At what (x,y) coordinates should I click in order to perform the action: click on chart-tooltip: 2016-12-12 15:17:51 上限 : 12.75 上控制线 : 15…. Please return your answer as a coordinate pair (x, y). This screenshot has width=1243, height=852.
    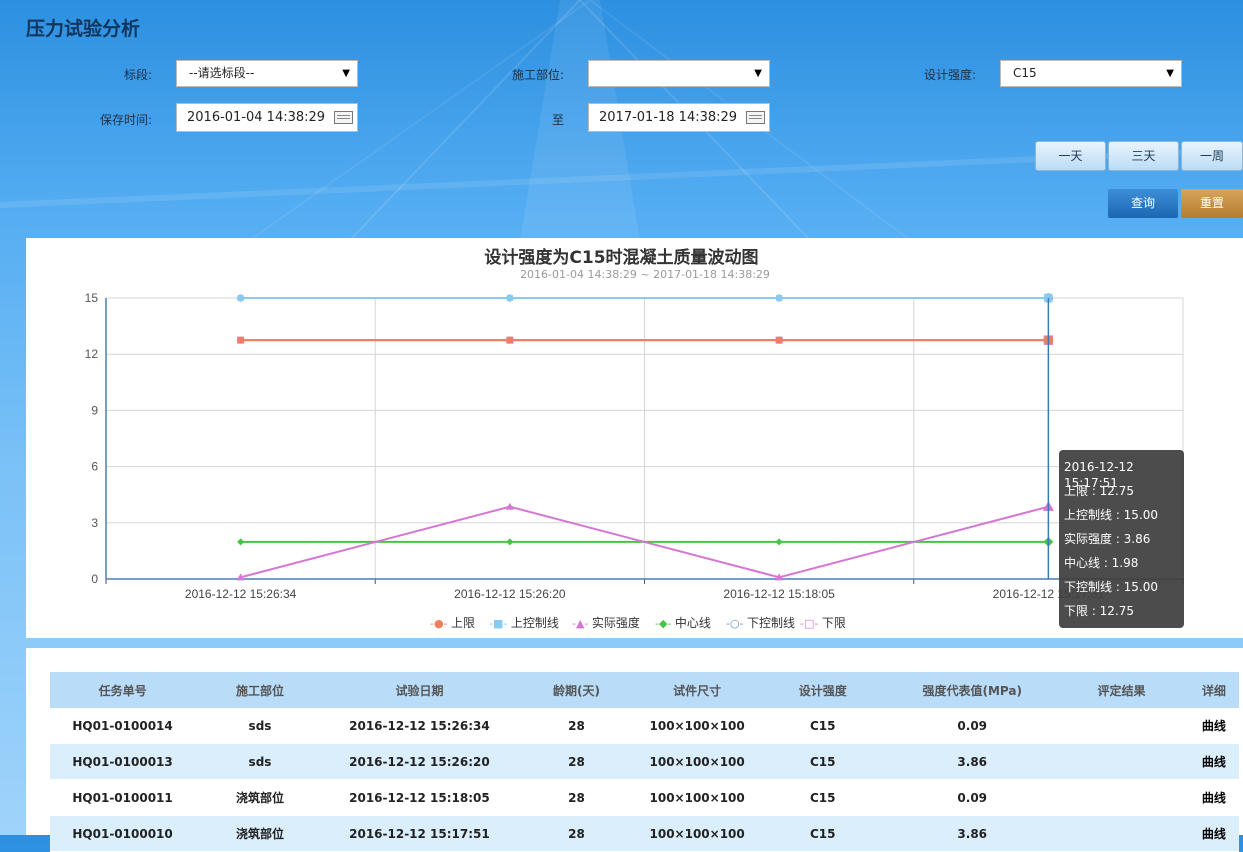
    Looking at the image, I should click on (1121, 539).